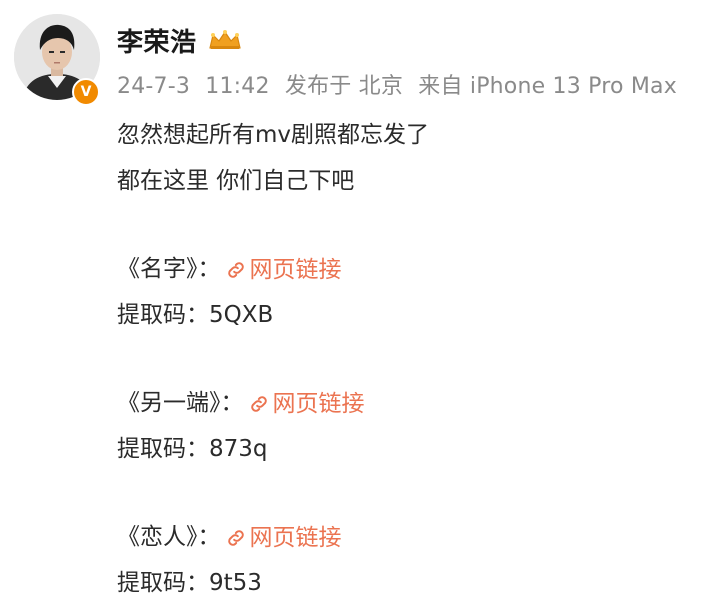  I want to click on item-title-row: 《名字》： 网页链接, so click(412, 269).